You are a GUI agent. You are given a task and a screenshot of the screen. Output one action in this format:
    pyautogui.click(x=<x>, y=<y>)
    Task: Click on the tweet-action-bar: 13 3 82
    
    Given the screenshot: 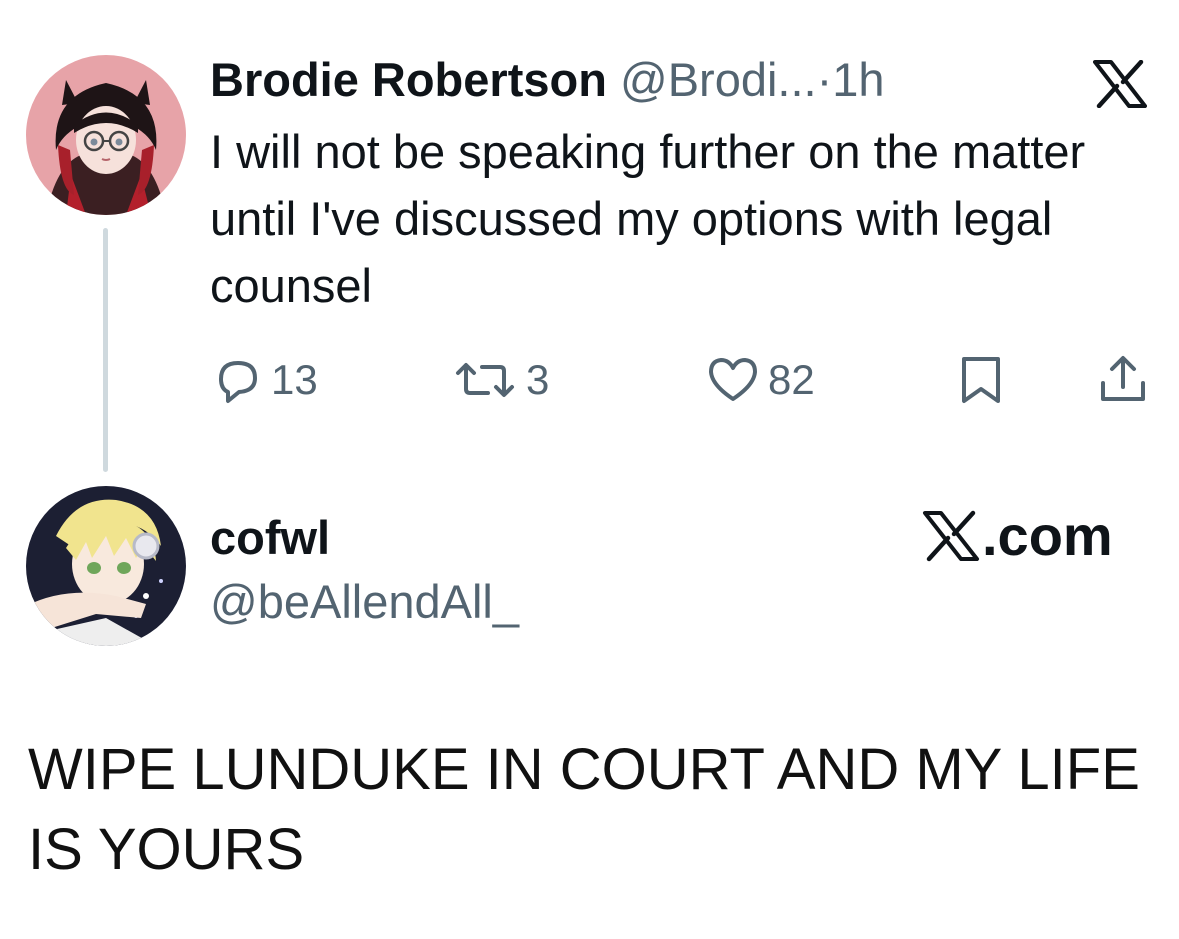 What is the action you would take?
    pyautogui.click(x=589, y=380)
    